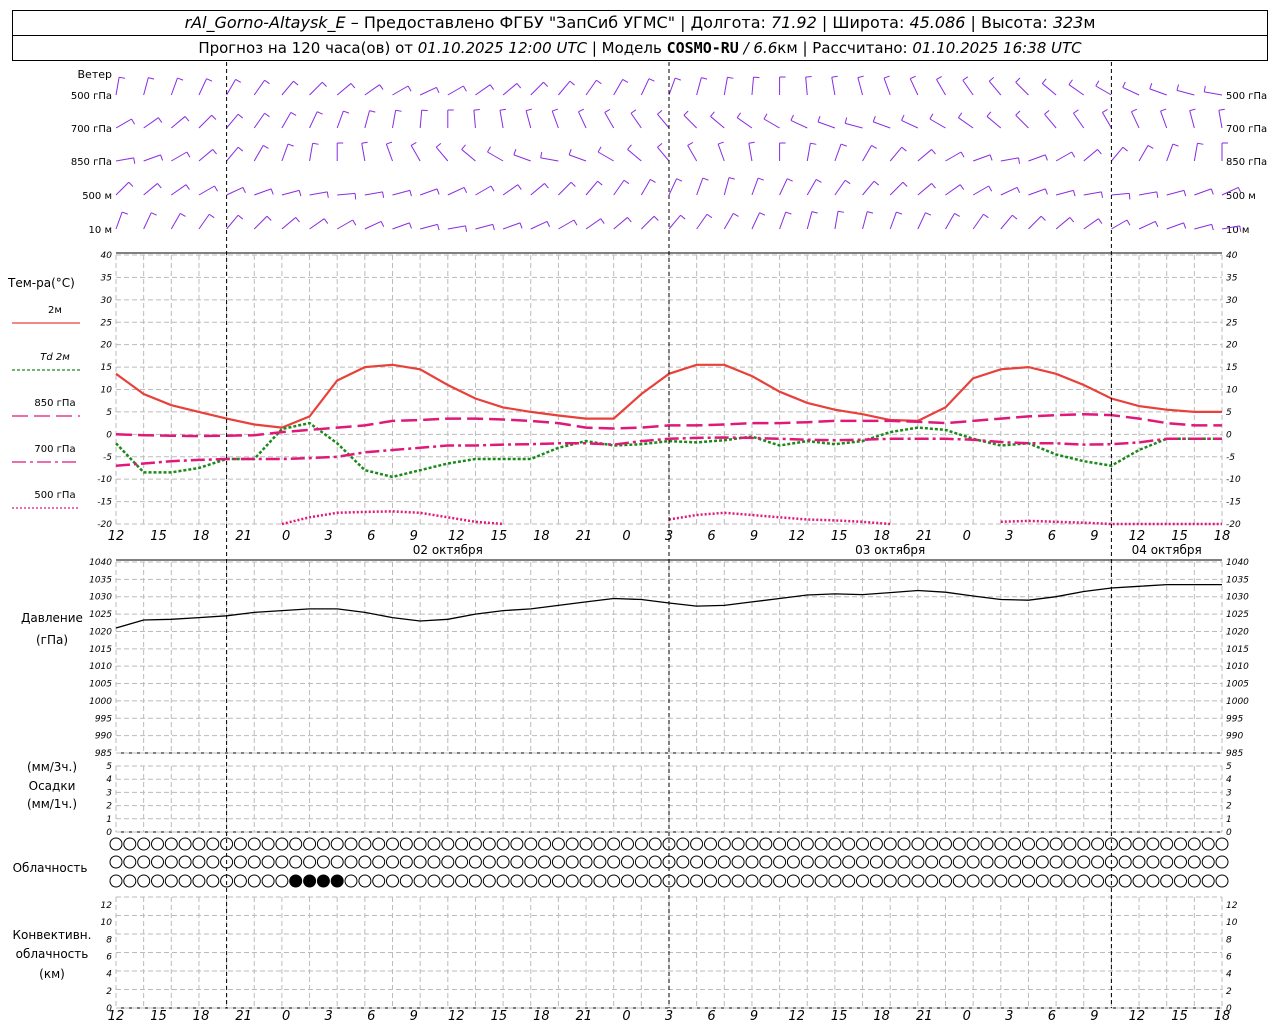  I want to click on computed-value: 01.10.2025 16:38 UTC, so click(997, 48).